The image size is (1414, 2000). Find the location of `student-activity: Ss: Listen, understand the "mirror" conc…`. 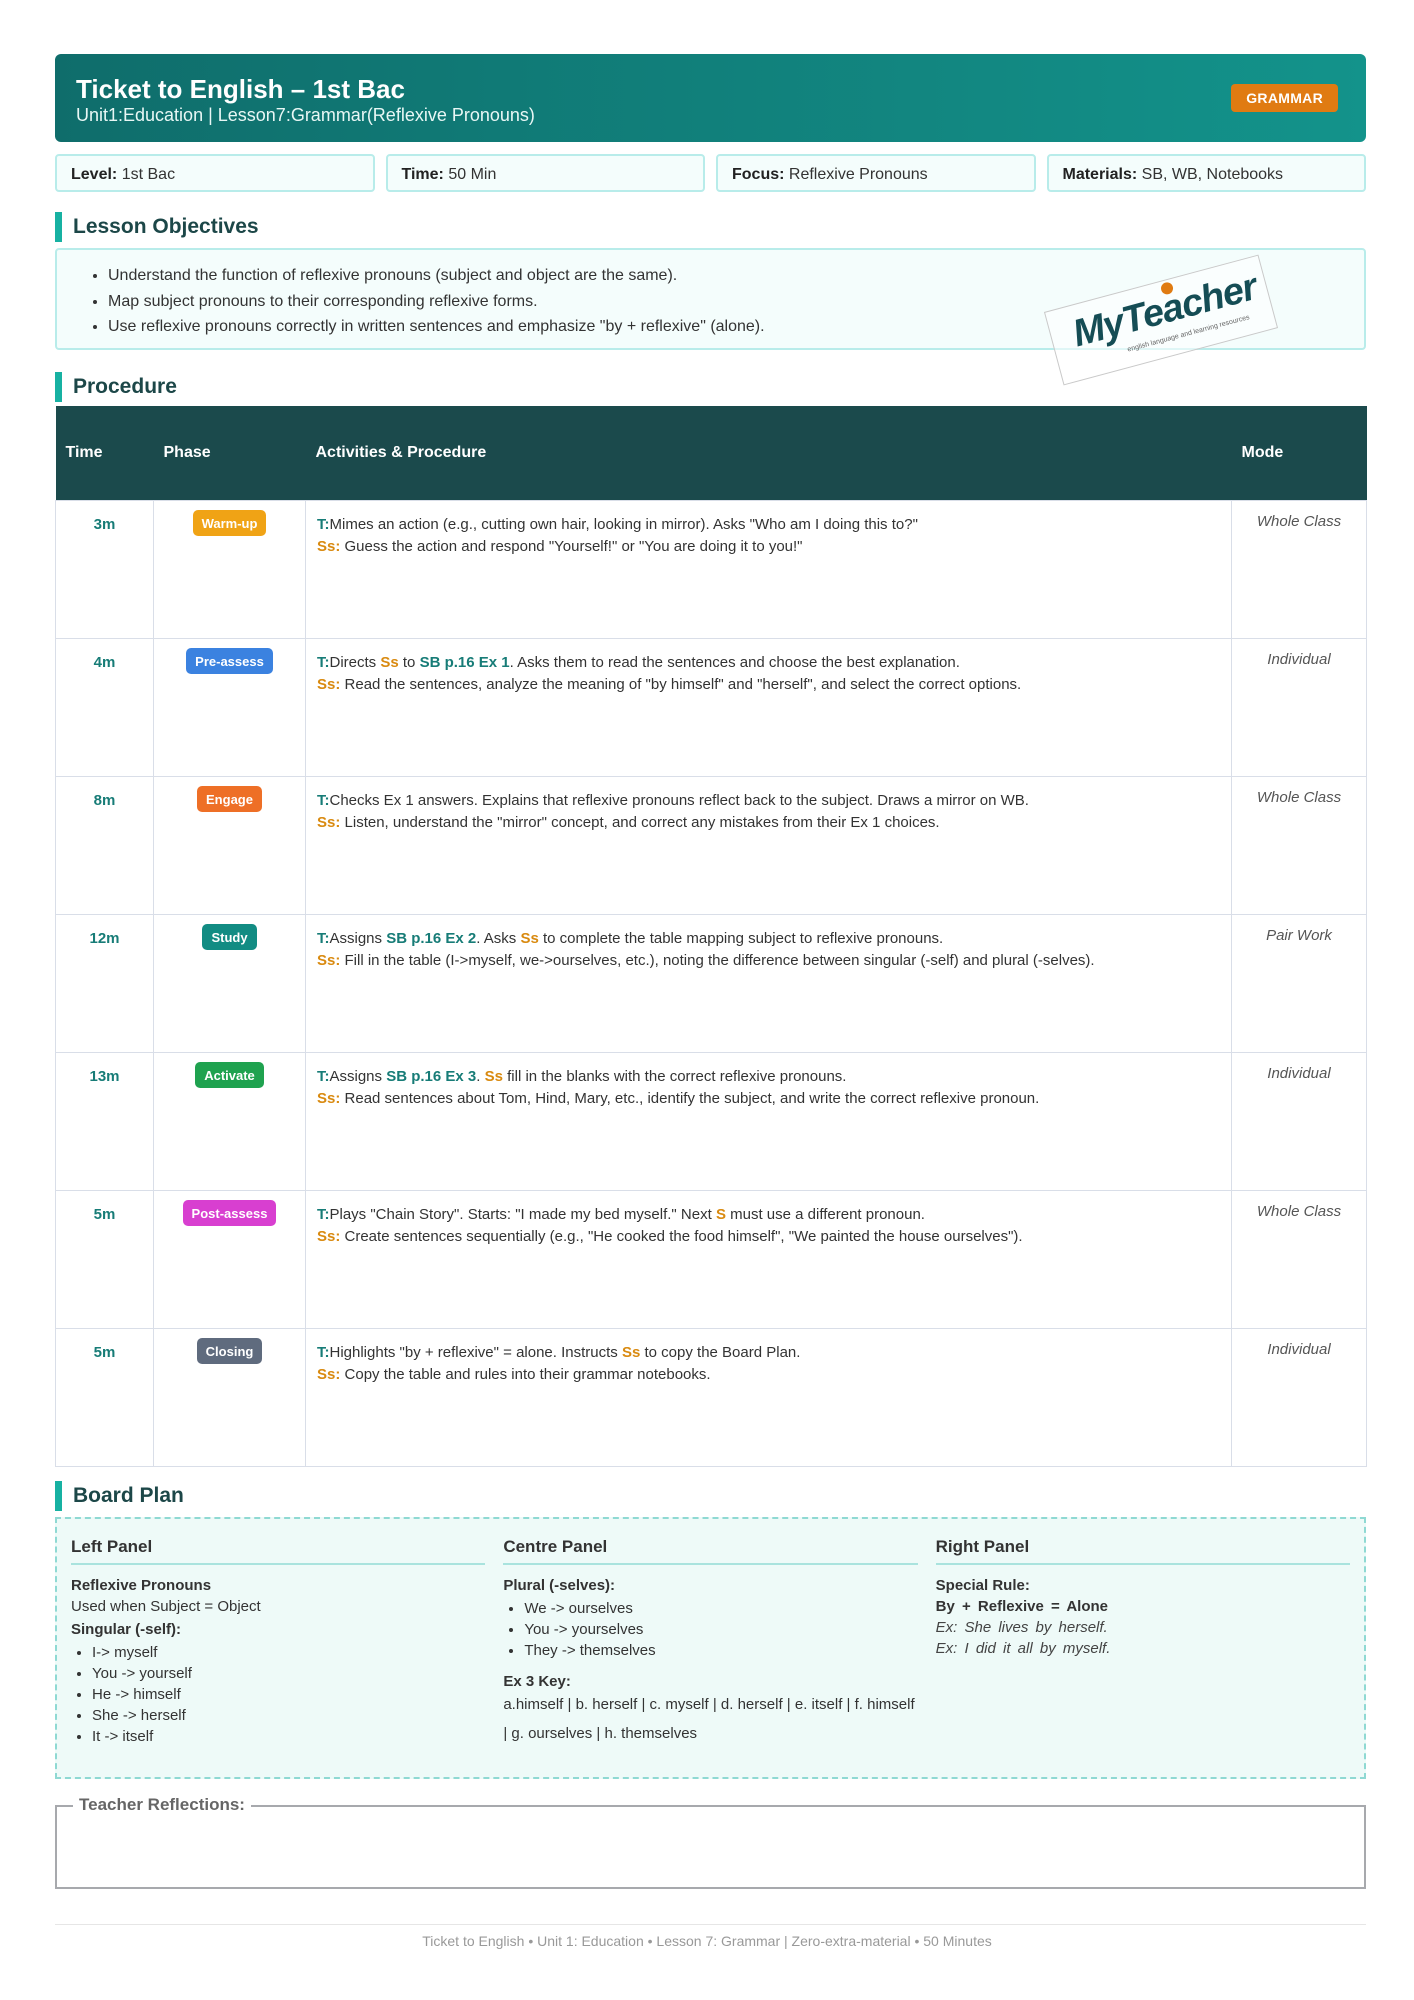

student-activity: Ss: Listen, understand the "mirror" conc… is located at coordinates (769, 823).